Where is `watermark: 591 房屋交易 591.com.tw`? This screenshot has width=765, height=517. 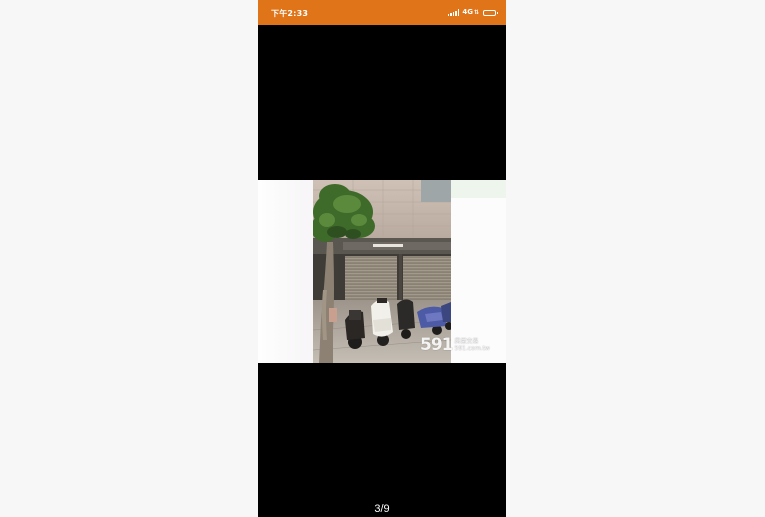
watermark: 591 房屋交易 591.com.tw is located at coordinates (455, 345).